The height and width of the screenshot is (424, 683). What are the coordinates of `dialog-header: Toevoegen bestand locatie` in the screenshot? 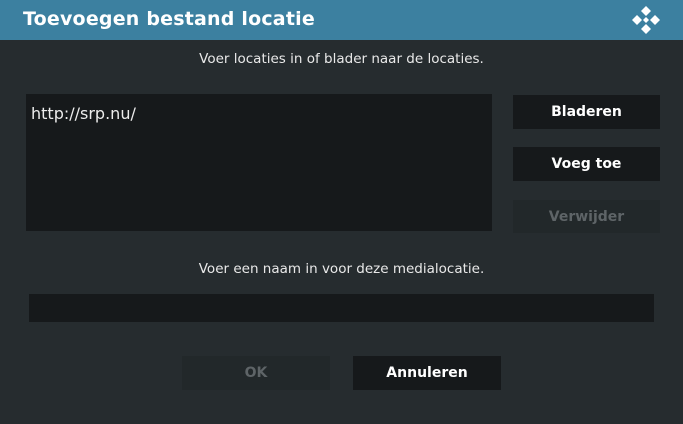 It's located at (341, 20).